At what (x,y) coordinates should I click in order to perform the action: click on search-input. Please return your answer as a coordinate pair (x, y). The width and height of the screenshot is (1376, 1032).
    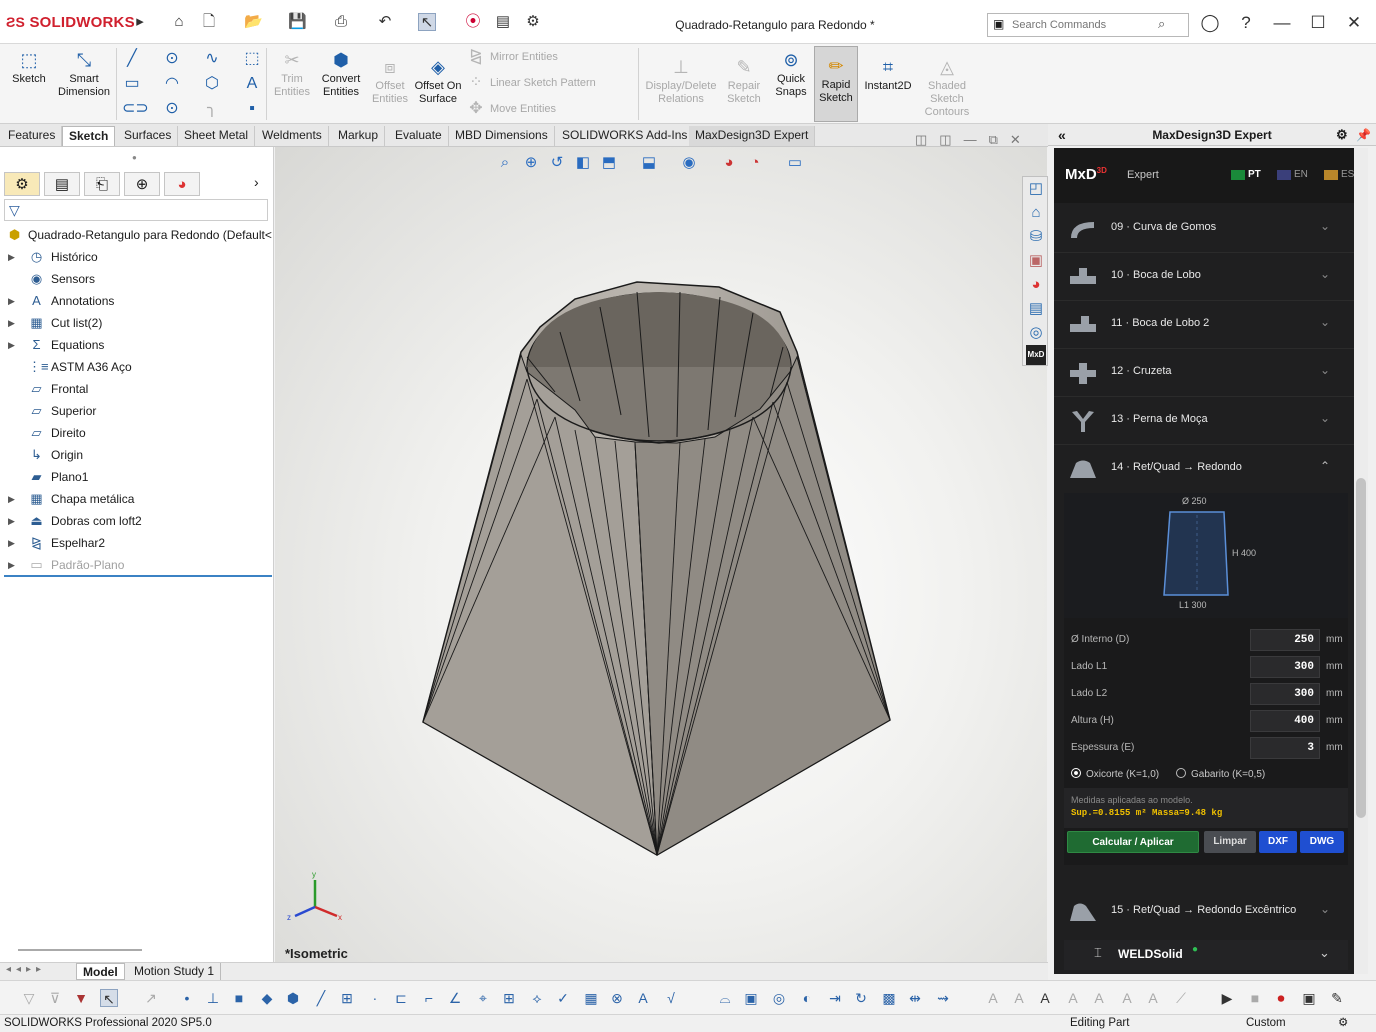
    Looking at the image, I should click on (1084, 25).